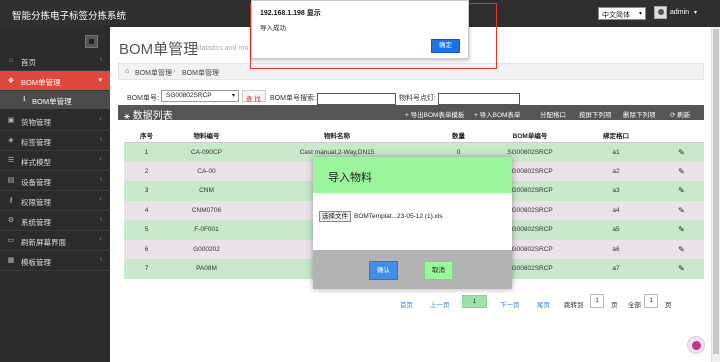  What do you see at coordinates (52, 101) in the screenshot?
I see `sidebar-subitem-label: BOM单管理` at bounding box center [52, 101].